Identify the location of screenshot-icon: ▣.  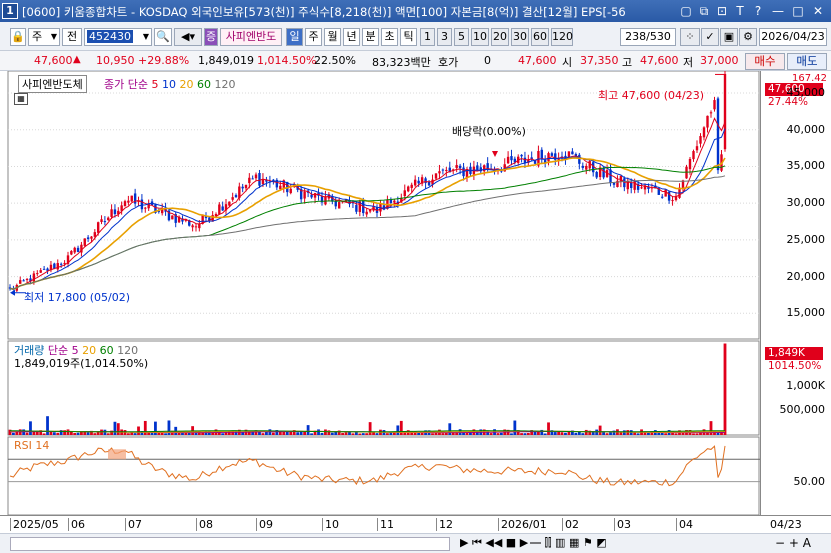
(729, 37).